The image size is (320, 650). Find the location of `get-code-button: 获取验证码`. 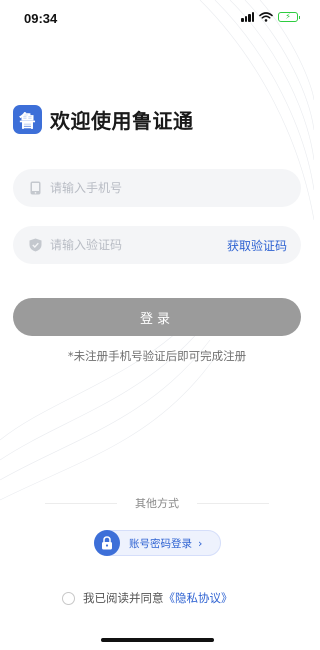

get-code-button: 获取验证码 is located at coordinates (257, 245).